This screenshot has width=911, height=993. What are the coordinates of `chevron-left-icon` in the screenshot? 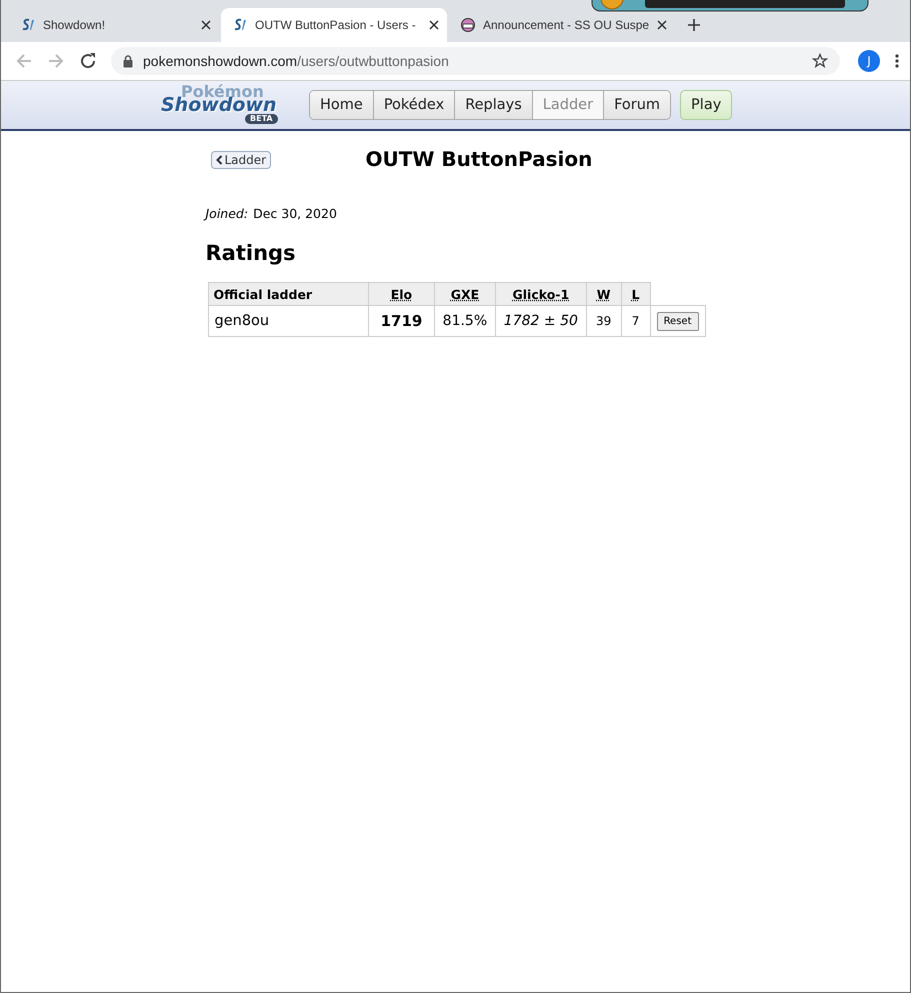 It's located at (219, 160).